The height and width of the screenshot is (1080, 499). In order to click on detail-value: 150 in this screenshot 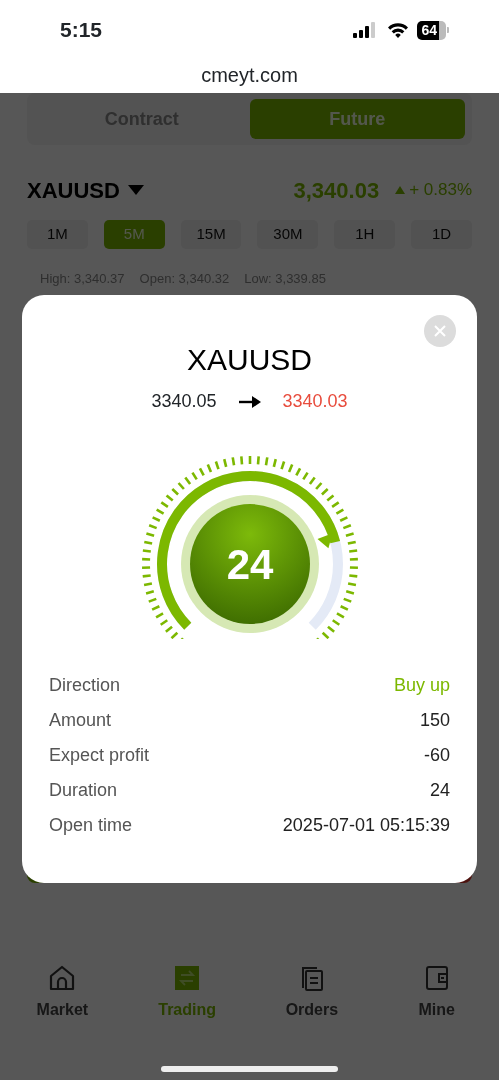, I will do `click(434, 720)`.